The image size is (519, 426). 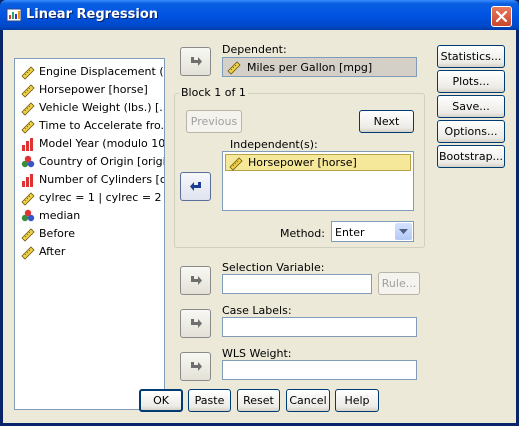 I want to click on block-label: Block 1 of 1, so click(x=213, y=92).